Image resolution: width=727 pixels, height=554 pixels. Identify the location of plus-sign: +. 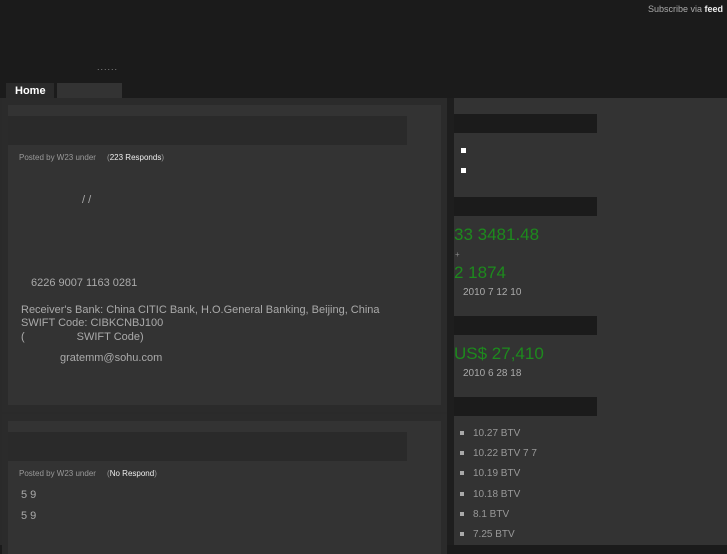
(457, 254).